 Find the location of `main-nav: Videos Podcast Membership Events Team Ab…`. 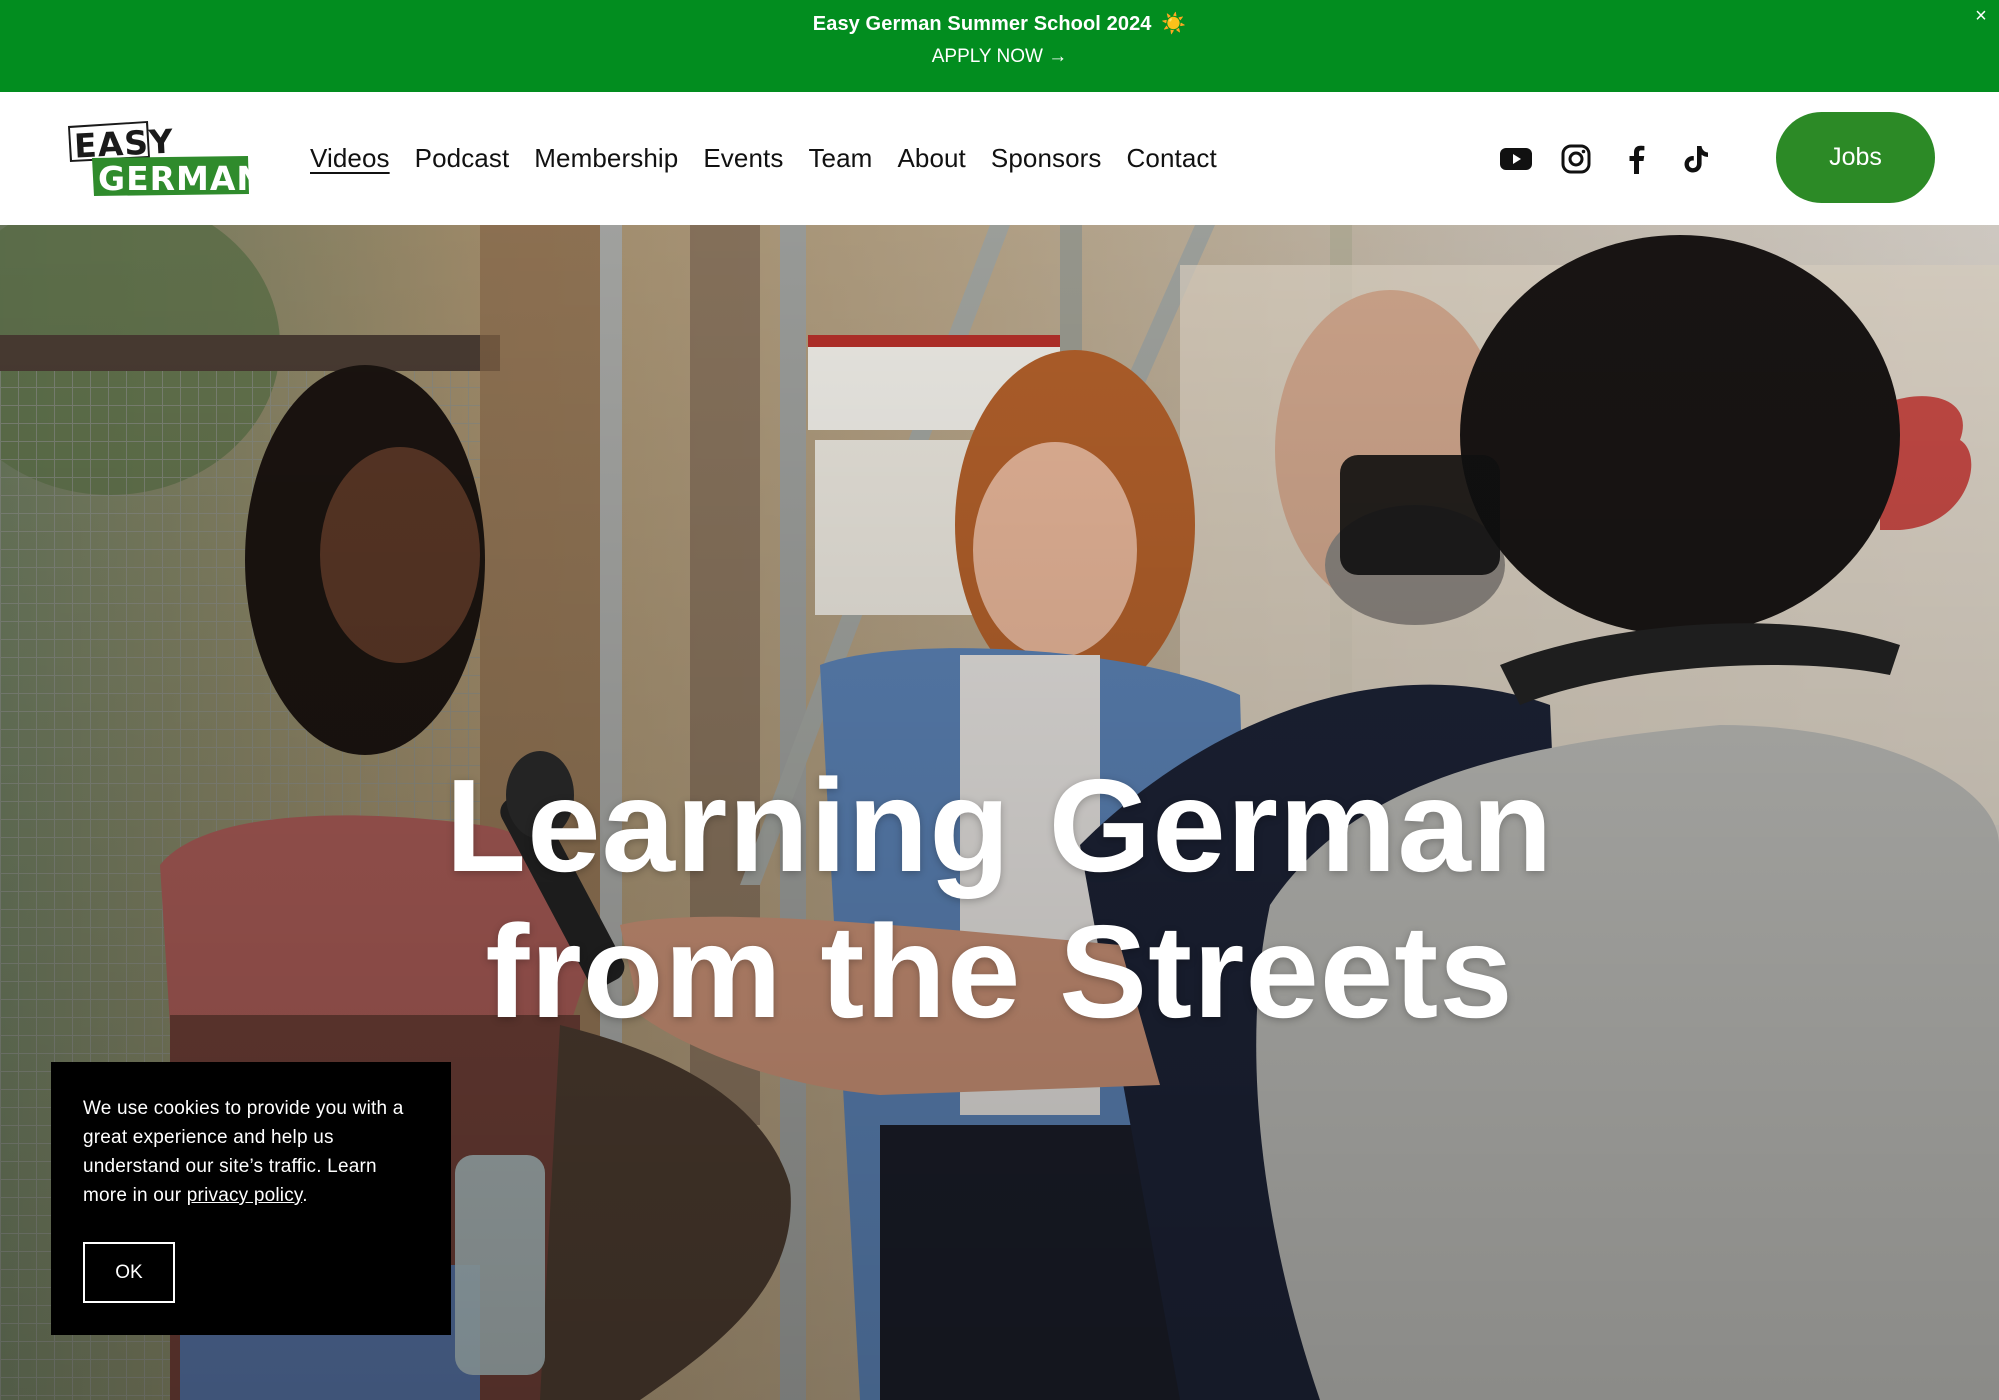

main-nav: Videos Podcast Membership Events Team Ab… is located at coordinates (776, 158).